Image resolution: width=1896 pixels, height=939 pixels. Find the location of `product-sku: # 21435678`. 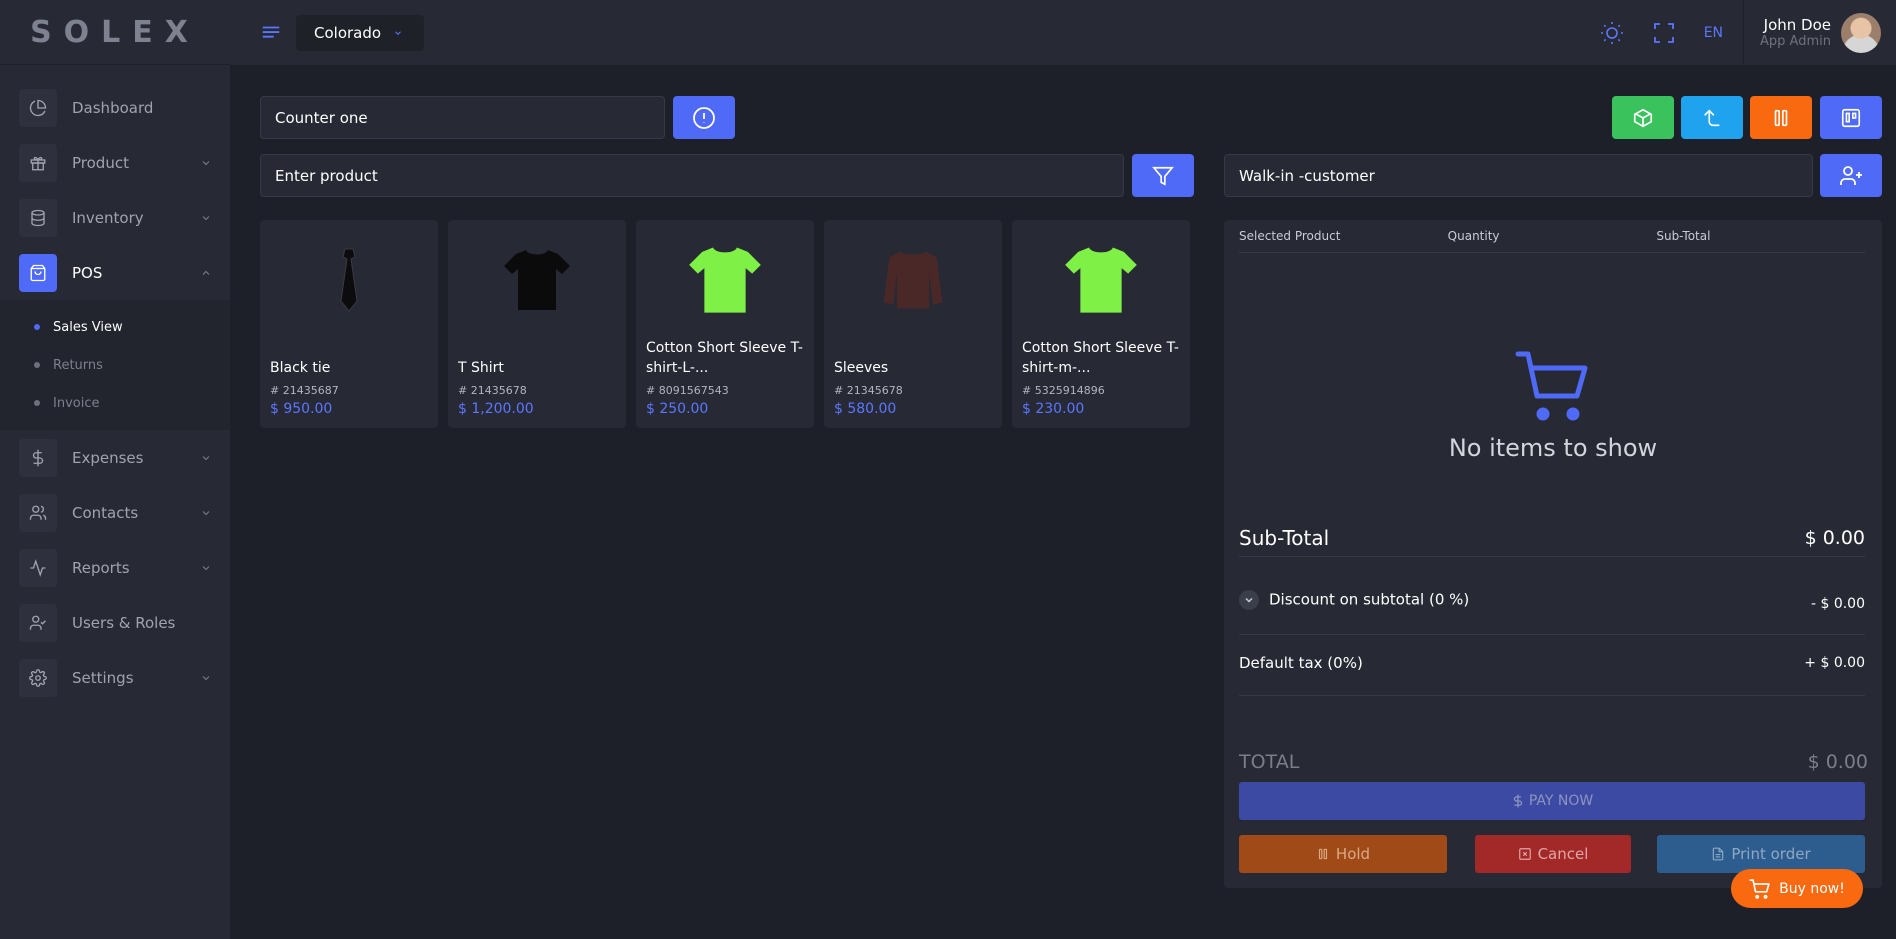

product-sku: # 21435678 is located at coordinates (492, 390).